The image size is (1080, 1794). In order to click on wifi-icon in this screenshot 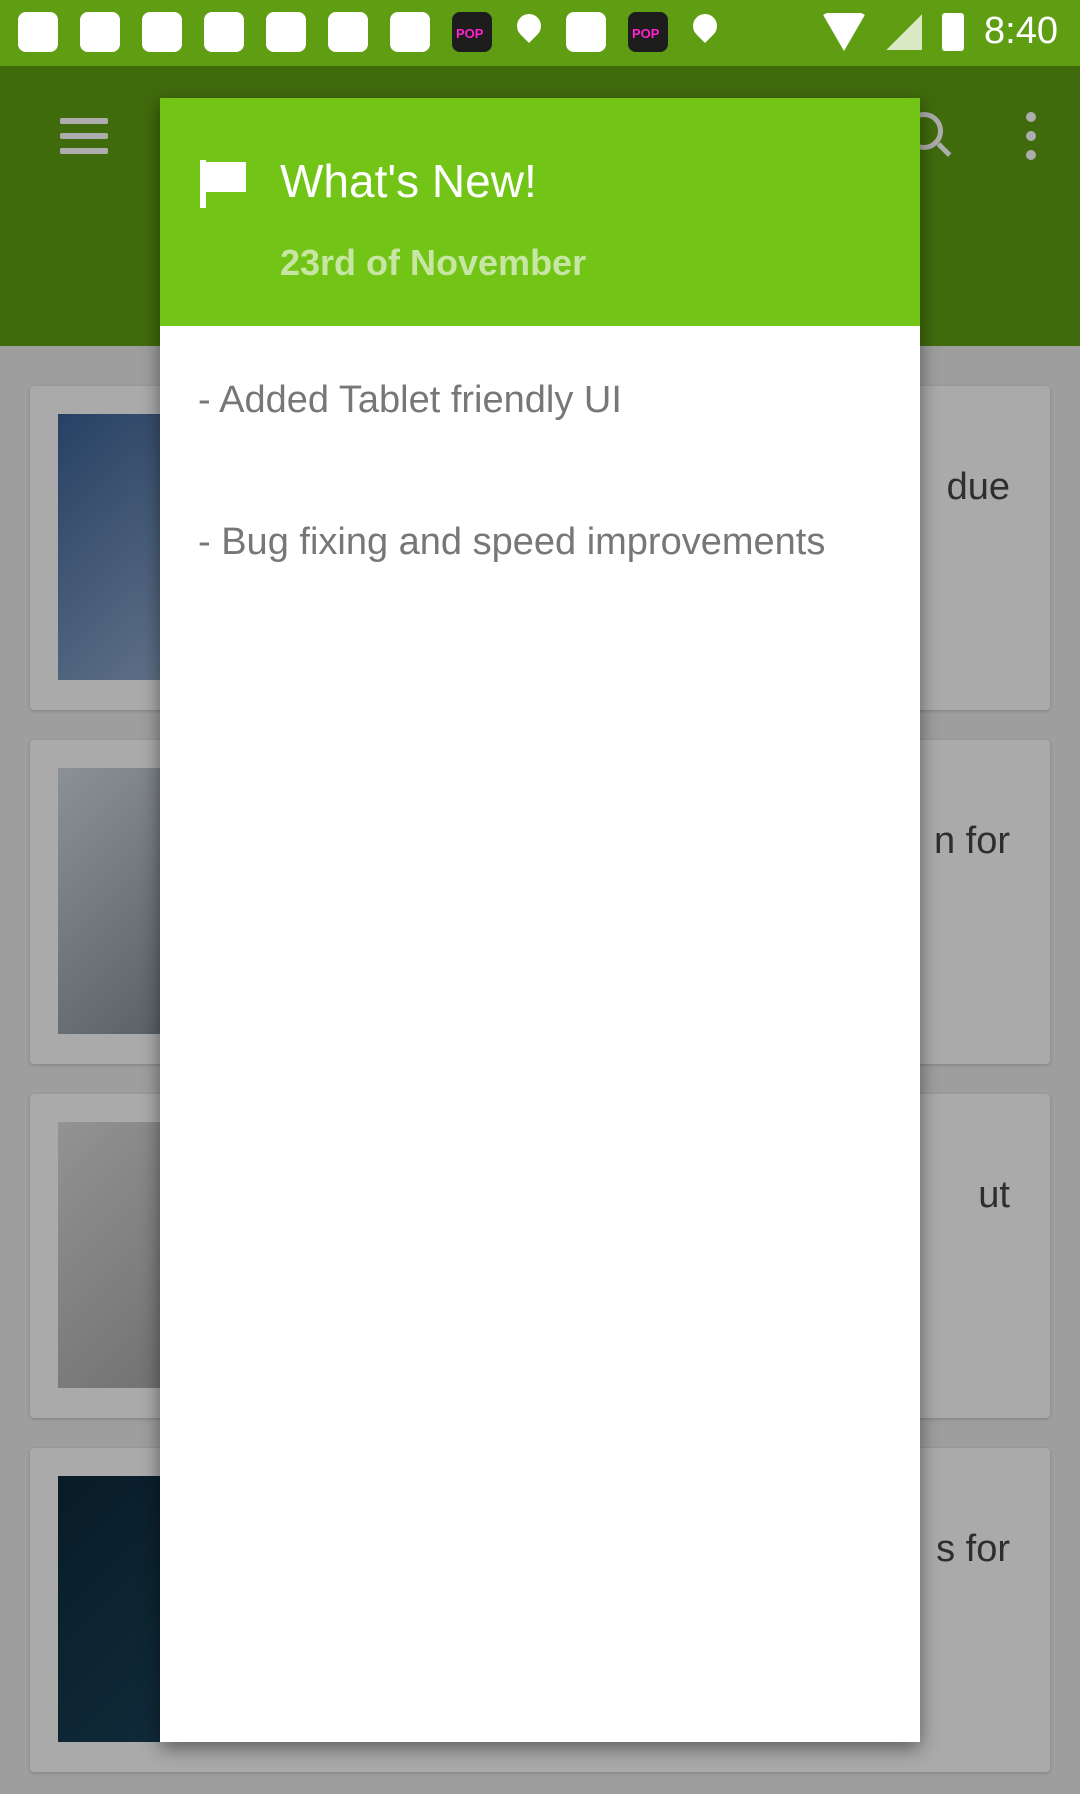, I will do `click(844, 31)`.